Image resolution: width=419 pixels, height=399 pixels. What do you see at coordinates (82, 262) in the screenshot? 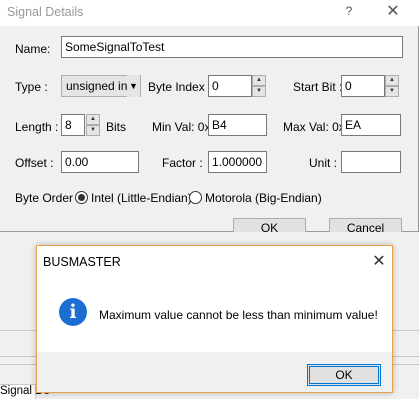
I see `message-box-title: BUSMASTER` at bounding box center [82, 262].